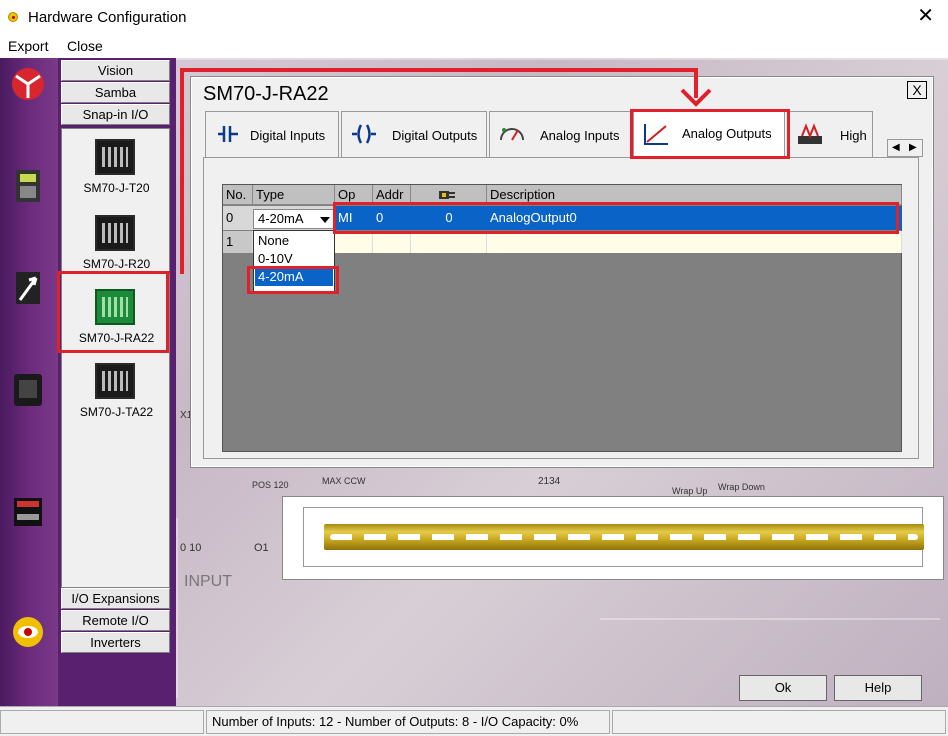 The image size is (948, 736). Describe the element at coordinates (288, 135) in the screenshot. I see `tab-label: Digital Inputs` at that location.